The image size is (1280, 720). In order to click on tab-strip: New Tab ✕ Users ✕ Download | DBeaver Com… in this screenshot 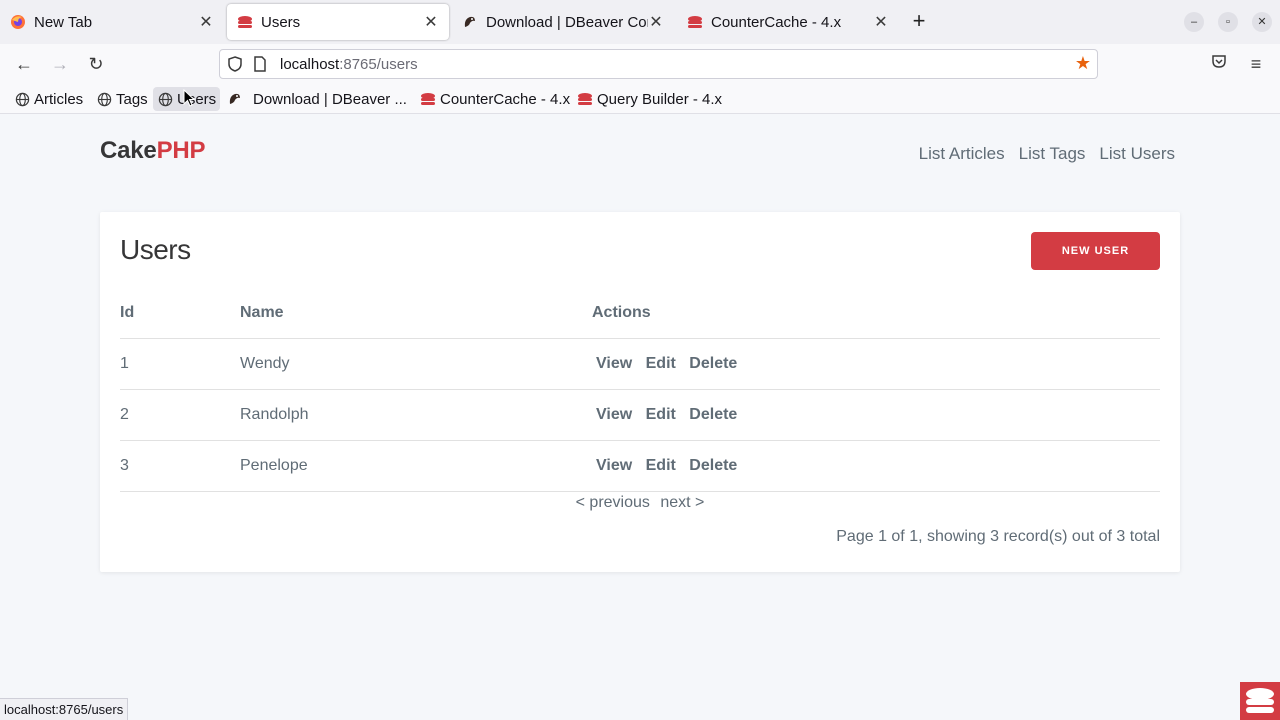, I will do `click(640, 22)`.